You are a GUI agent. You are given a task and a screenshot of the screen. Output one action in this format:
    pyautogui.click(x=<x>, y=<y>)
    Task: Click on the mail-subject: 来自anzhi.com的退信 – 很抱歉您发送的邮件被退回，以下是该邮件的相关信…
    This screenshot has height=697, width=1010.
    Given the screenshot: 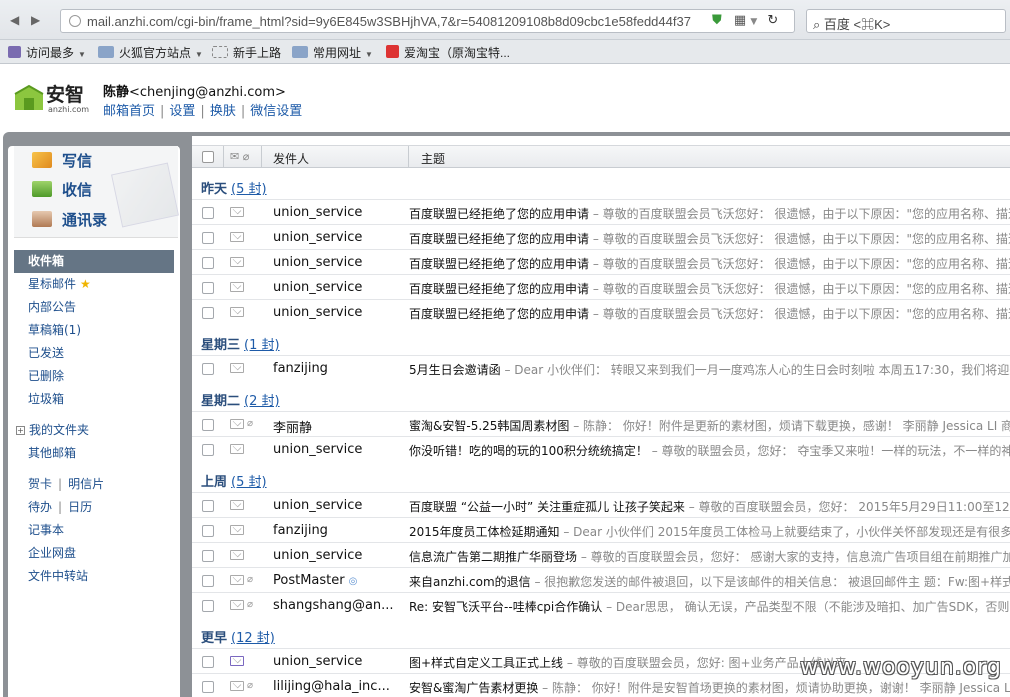 What is the action you would take?
    pyautogui.click(x=709, y=581)
    